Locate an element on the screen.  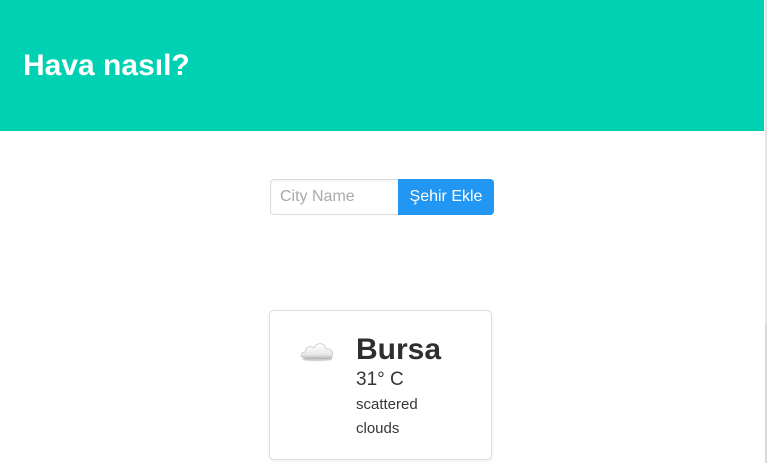
temperature: 31° C is located at coordinates (380, 379).